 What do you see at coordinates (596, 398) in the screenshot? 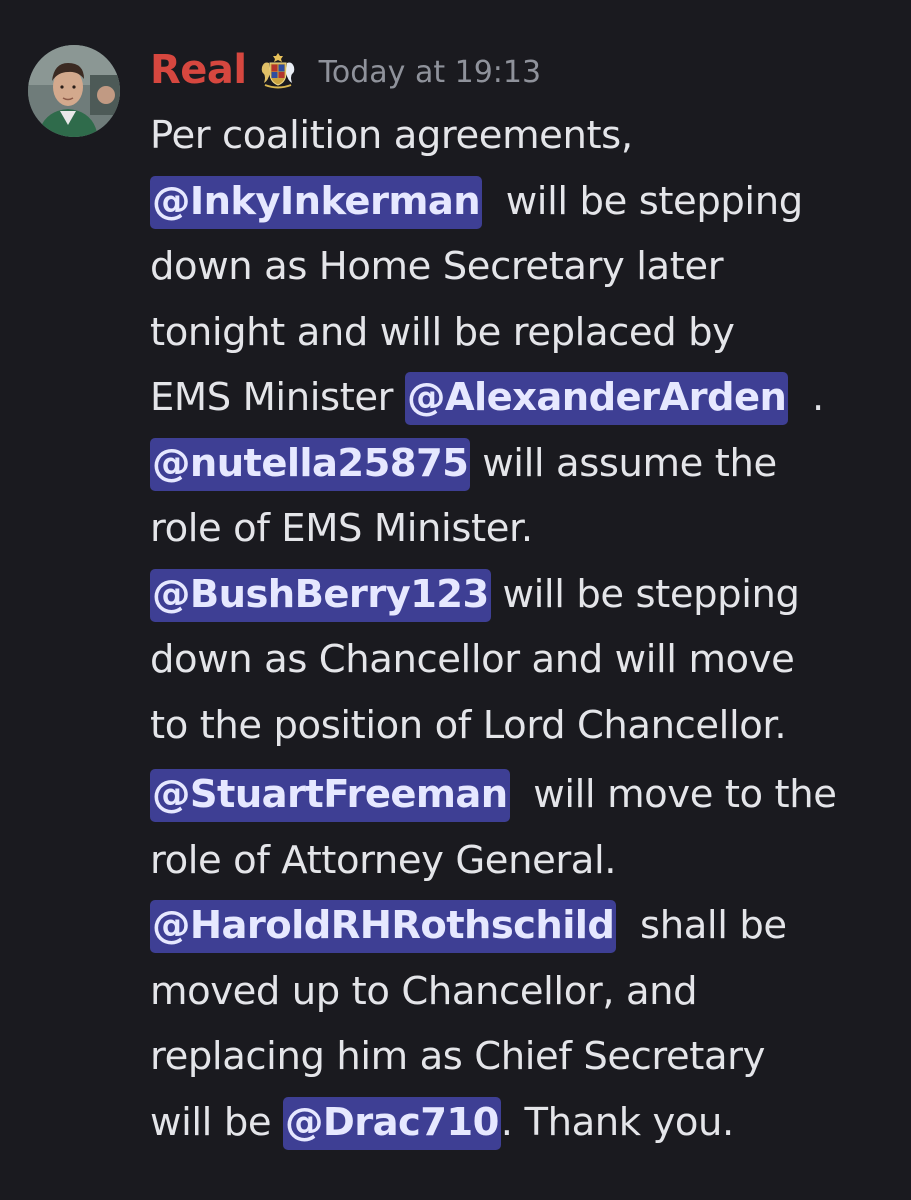
I see `mention-alexanderarden: @AlexanderArden` at bounding box center [596, 398].